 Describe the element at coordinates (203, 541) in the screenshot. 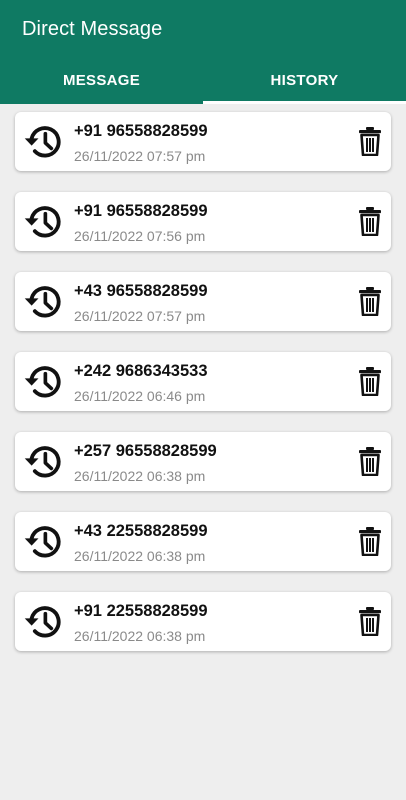

I see `history-item: +43 22558828599 26/11/2022 06:38 pm` at that location.